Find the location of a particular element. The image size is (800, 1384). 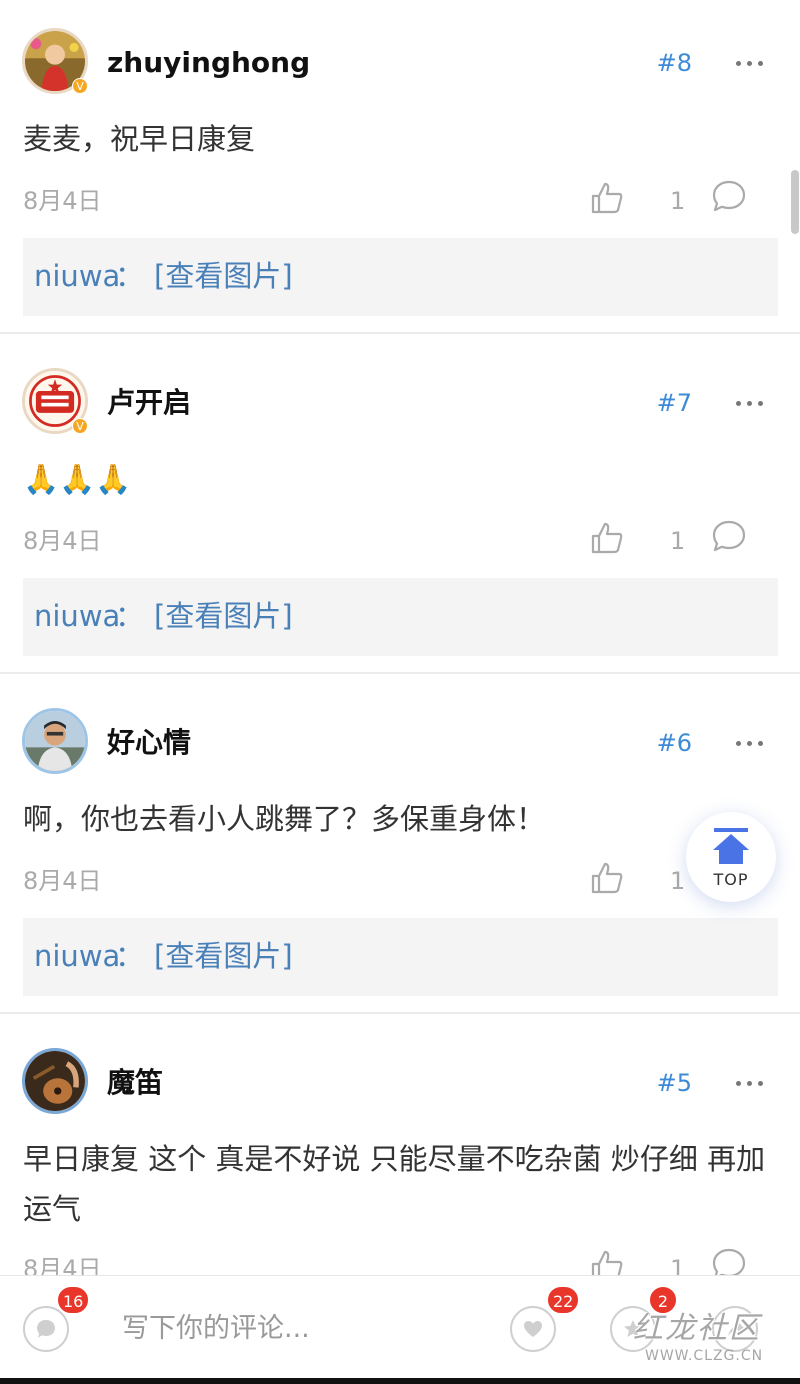

comments-button is located at coordinates (46, 1329).